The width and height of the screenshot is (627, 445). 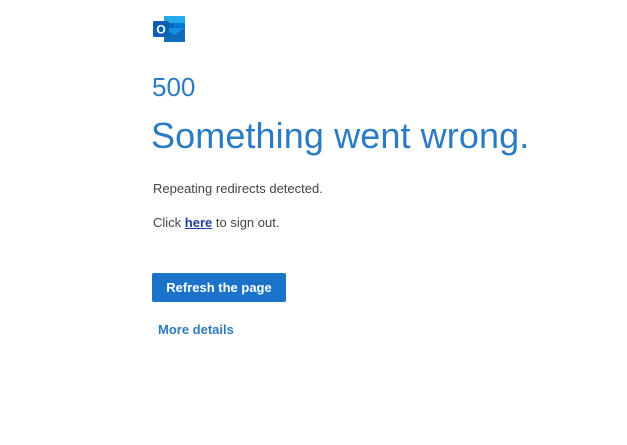 What do you see at coordinates (198, 222) in the screenshot?
I see `signout-link: here` at bounding box center [198, 222].